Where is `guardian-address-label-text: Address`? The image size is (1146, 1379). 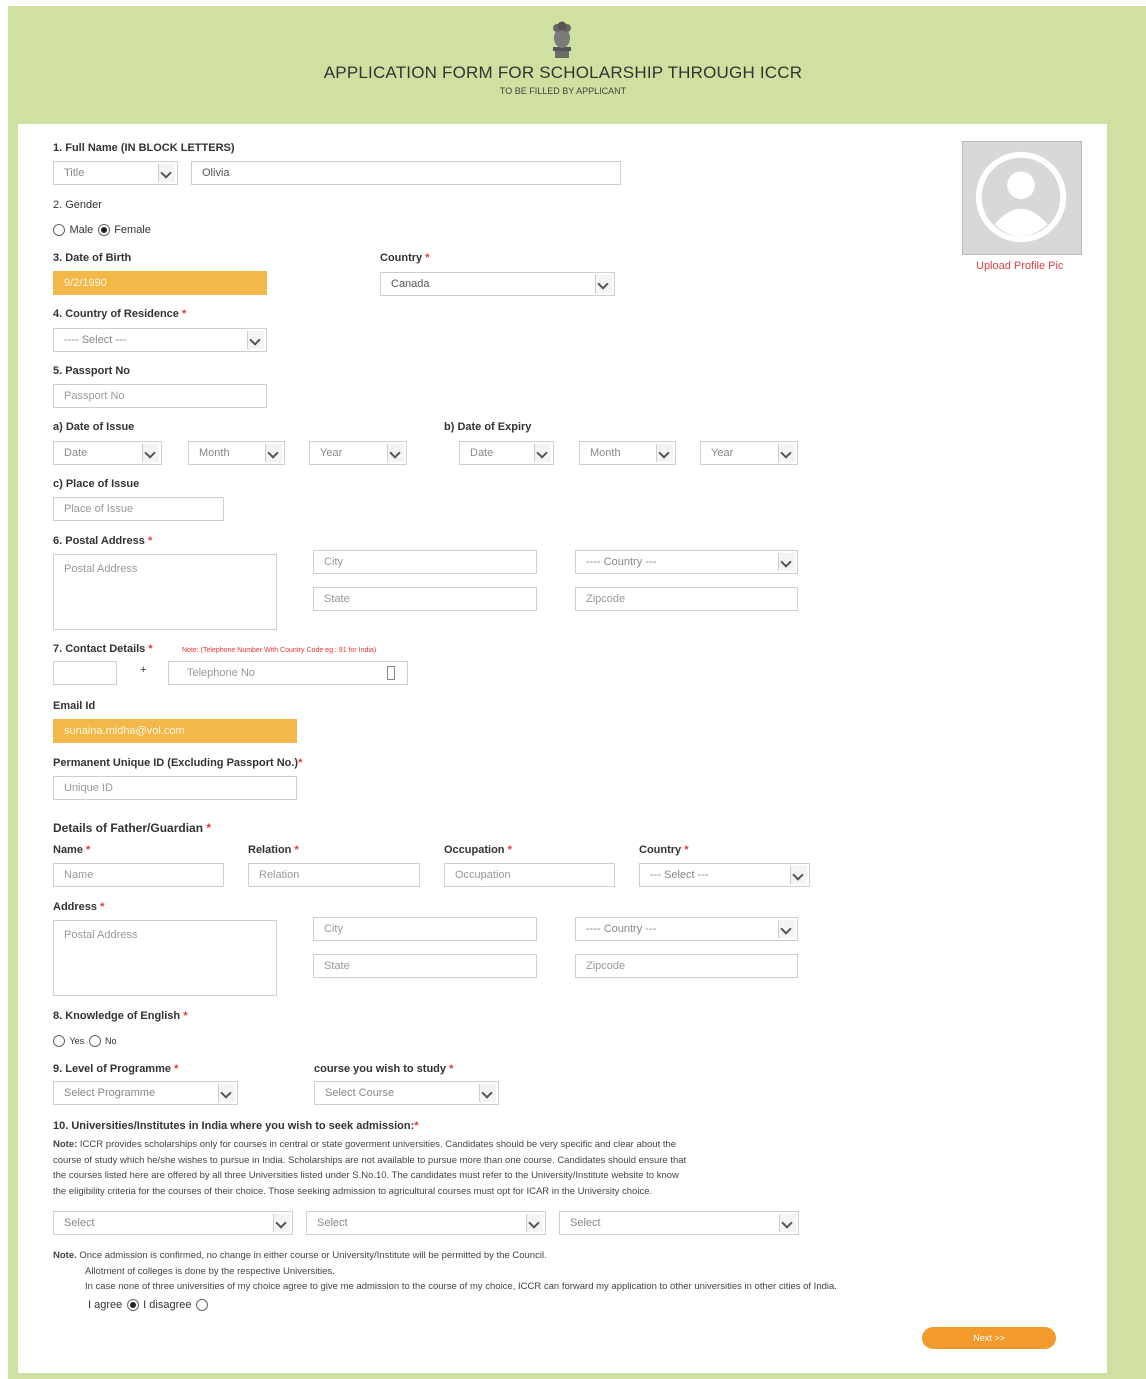
guardian-address-label-text: Address is located at coordinates (75, 907).